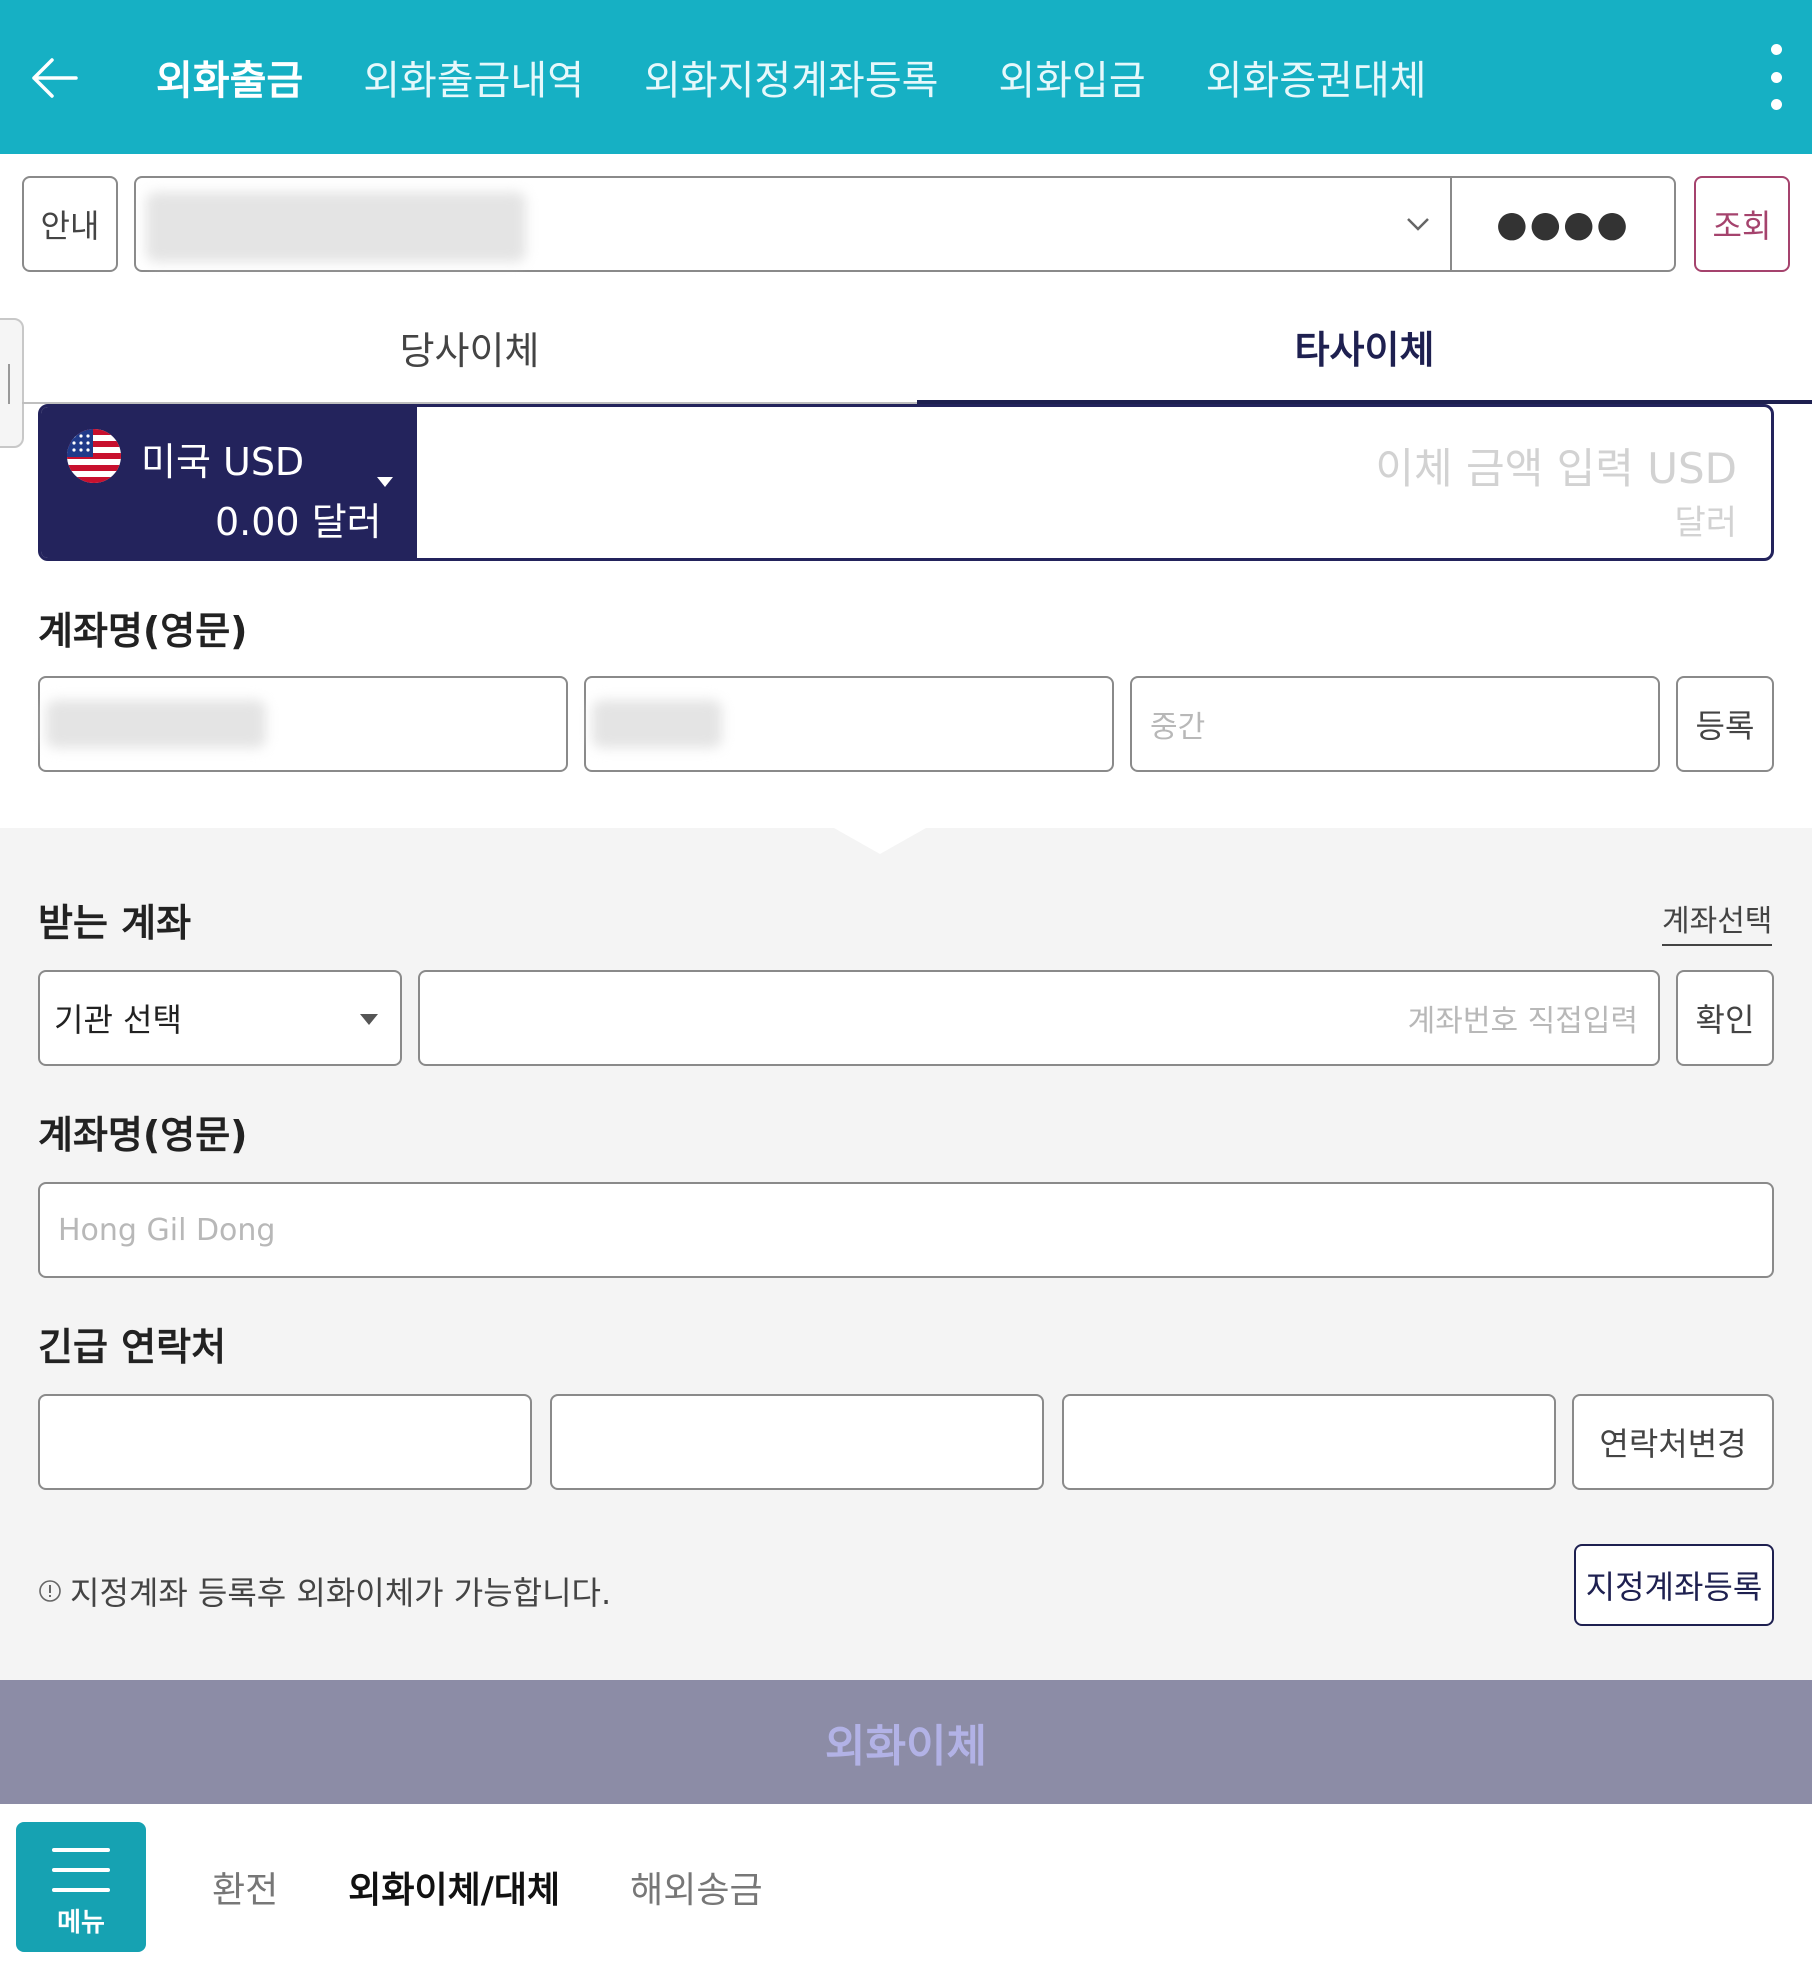  I want to click on notice-message: 지정계좌 등록후 외화이체가 가능합니다., so click(324, 1591).